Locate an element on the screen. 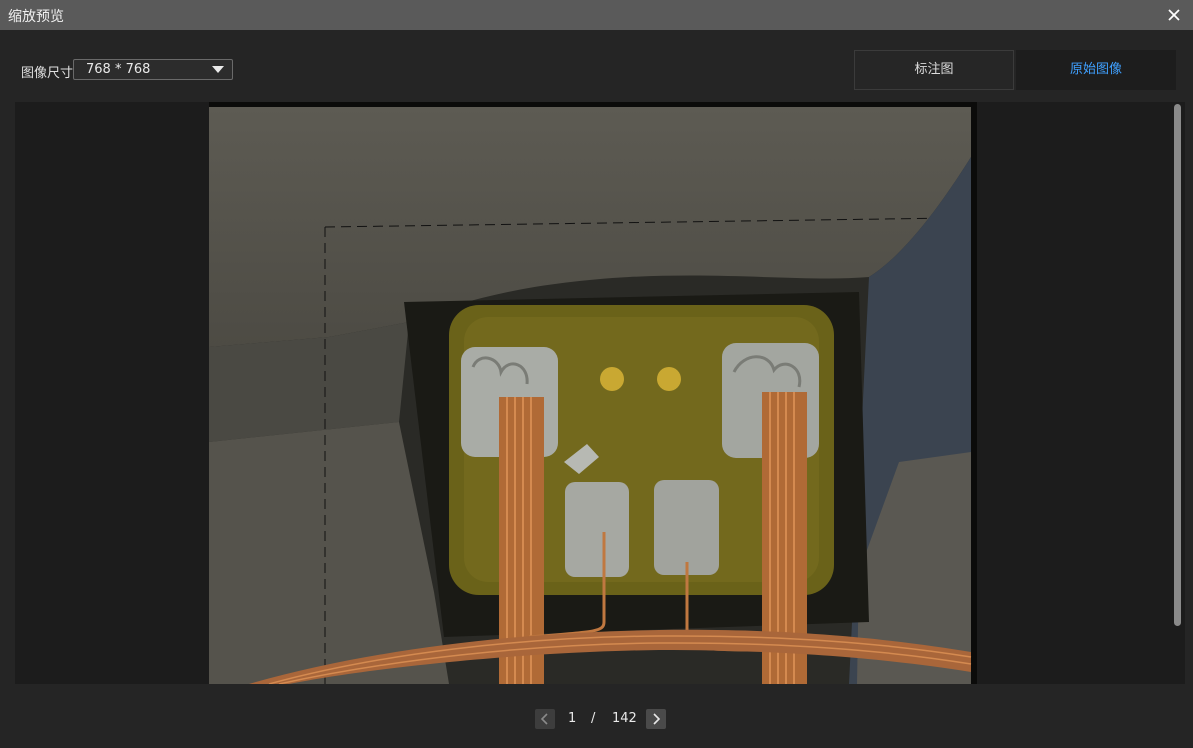 The height and width of the screenshot is (748, 1193). current-page: 1 is located at coordinates (572, 718).